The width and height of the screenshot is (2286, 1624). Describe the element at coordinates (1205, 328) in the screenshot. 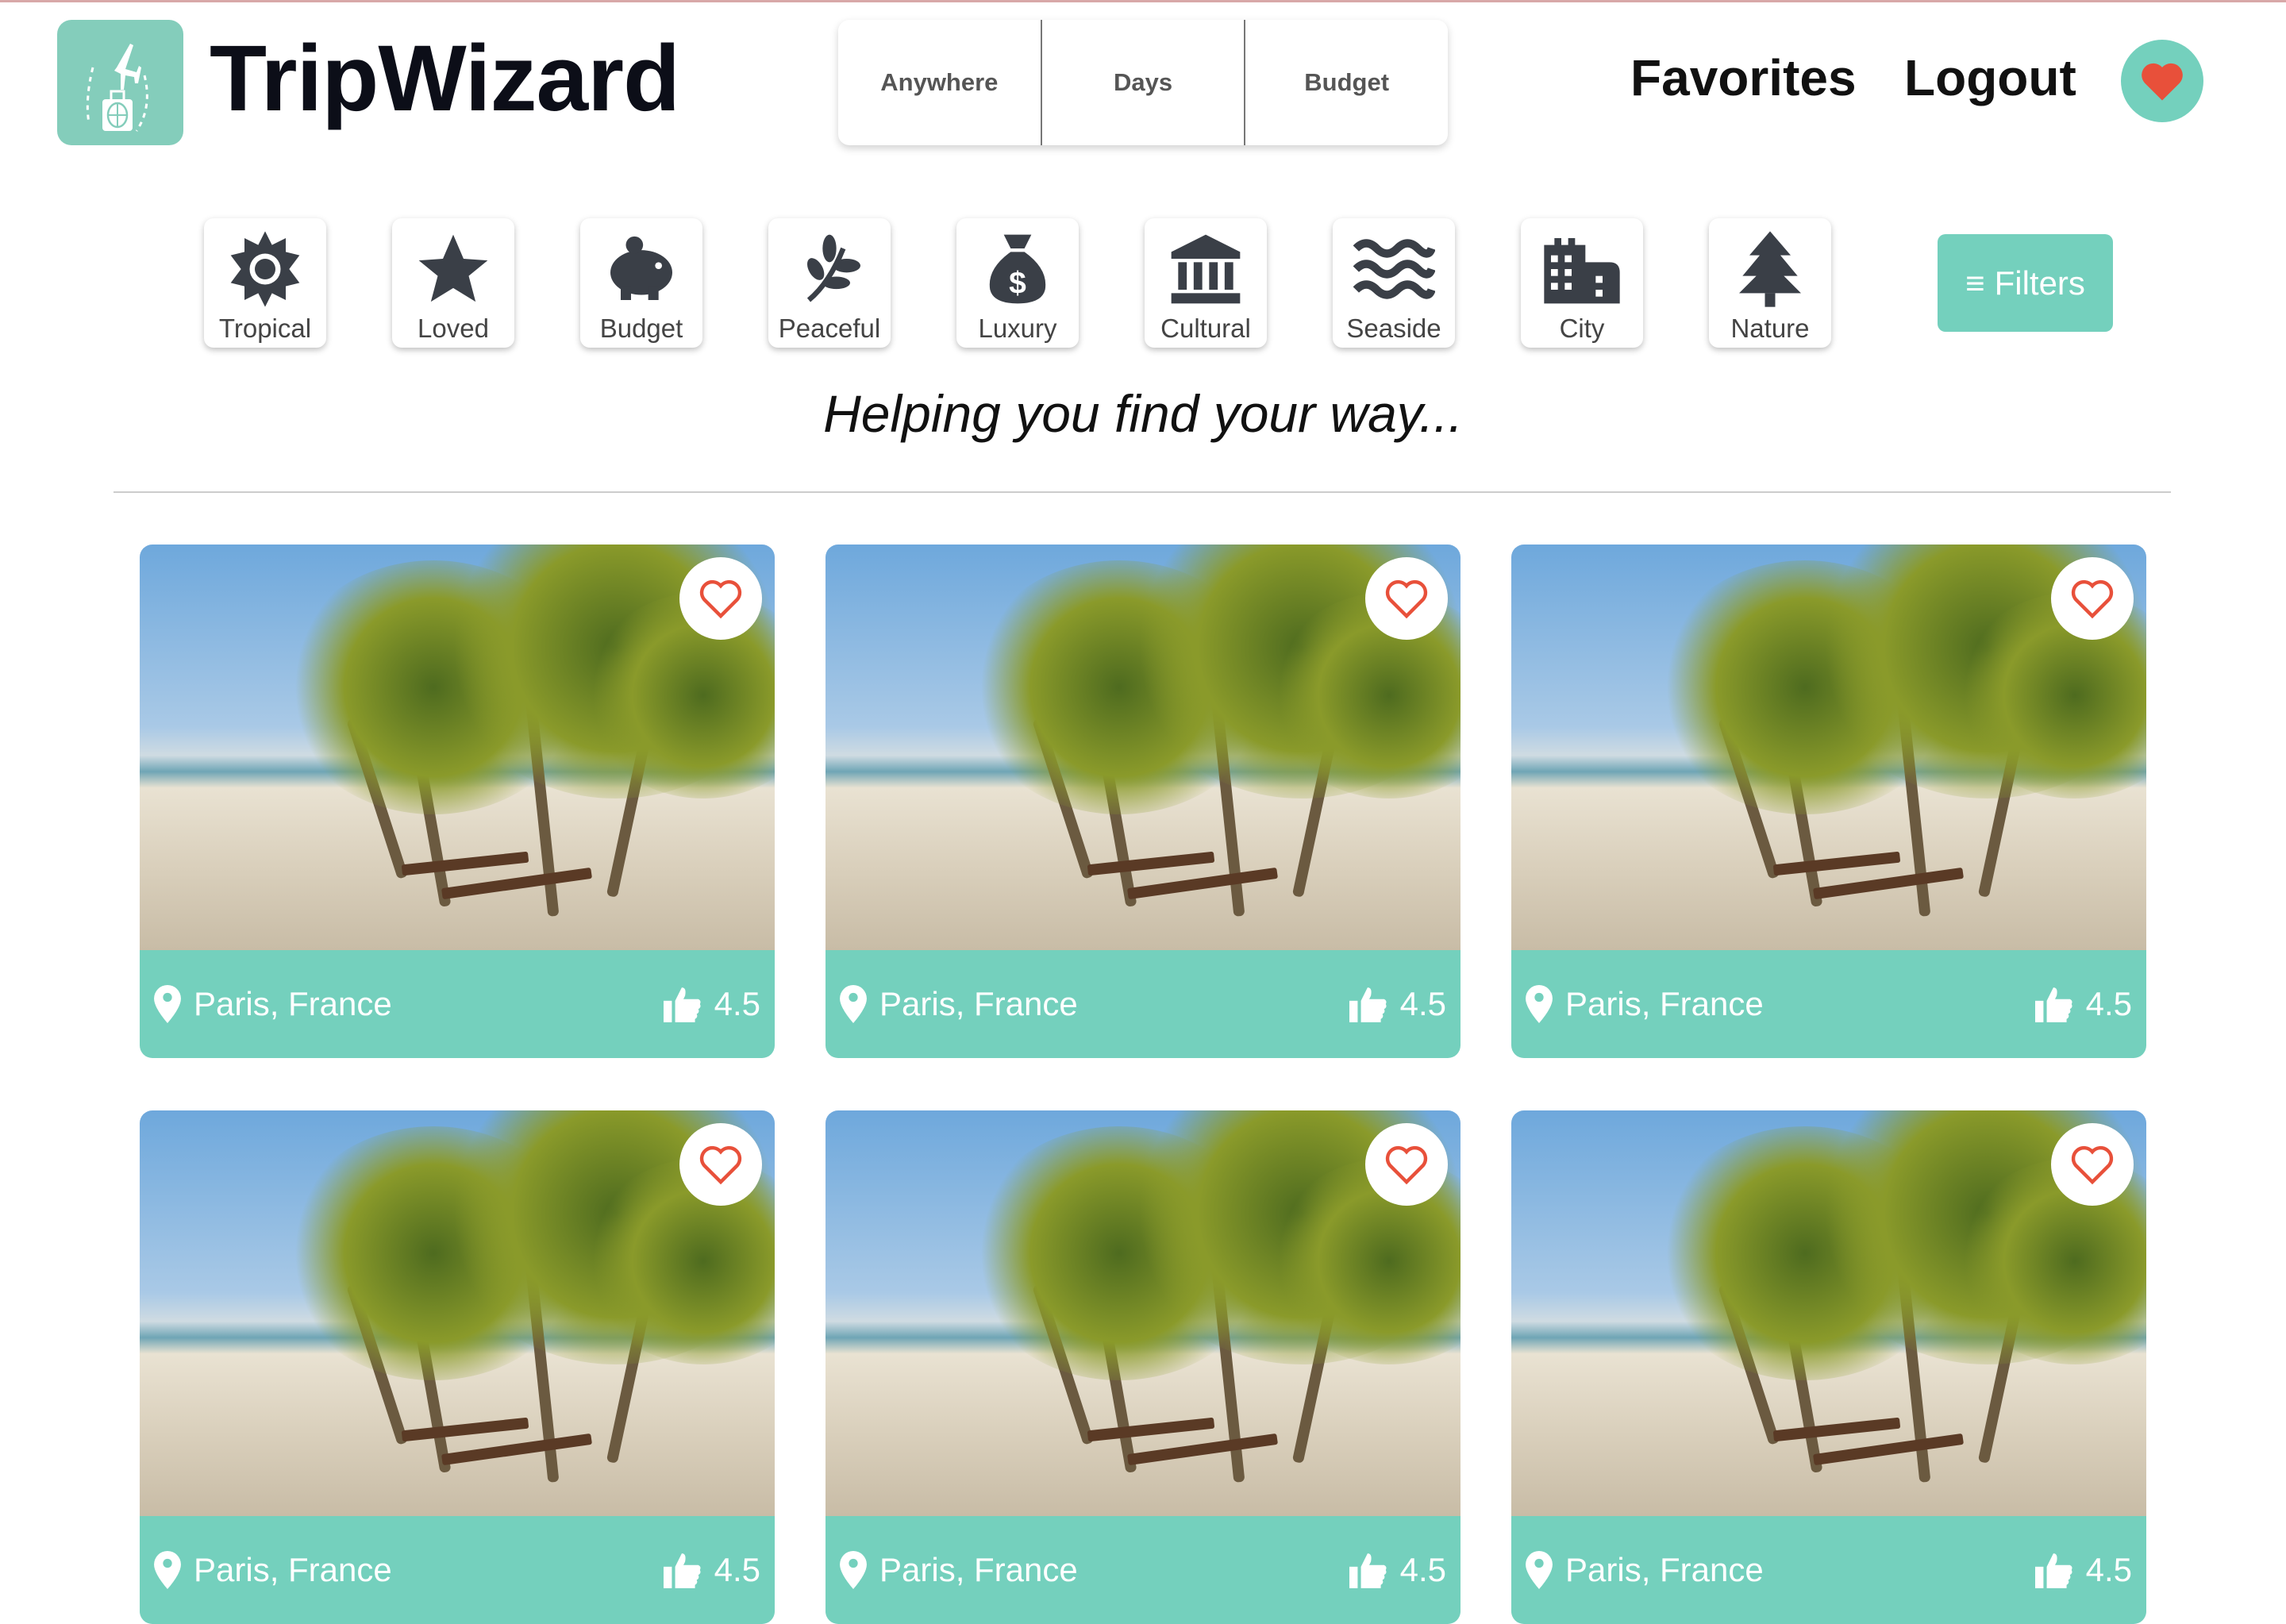

I see `category-label: Cultural` at that location.